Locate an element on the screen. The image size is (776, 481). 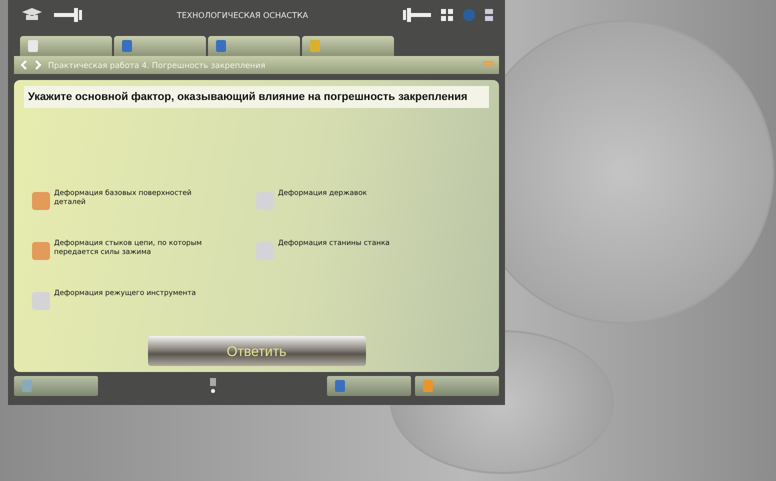
window-title: ТЕХНОЛОГИЧЕСКАЯ ОСНАСТКА is located at coordinates (243, 15).